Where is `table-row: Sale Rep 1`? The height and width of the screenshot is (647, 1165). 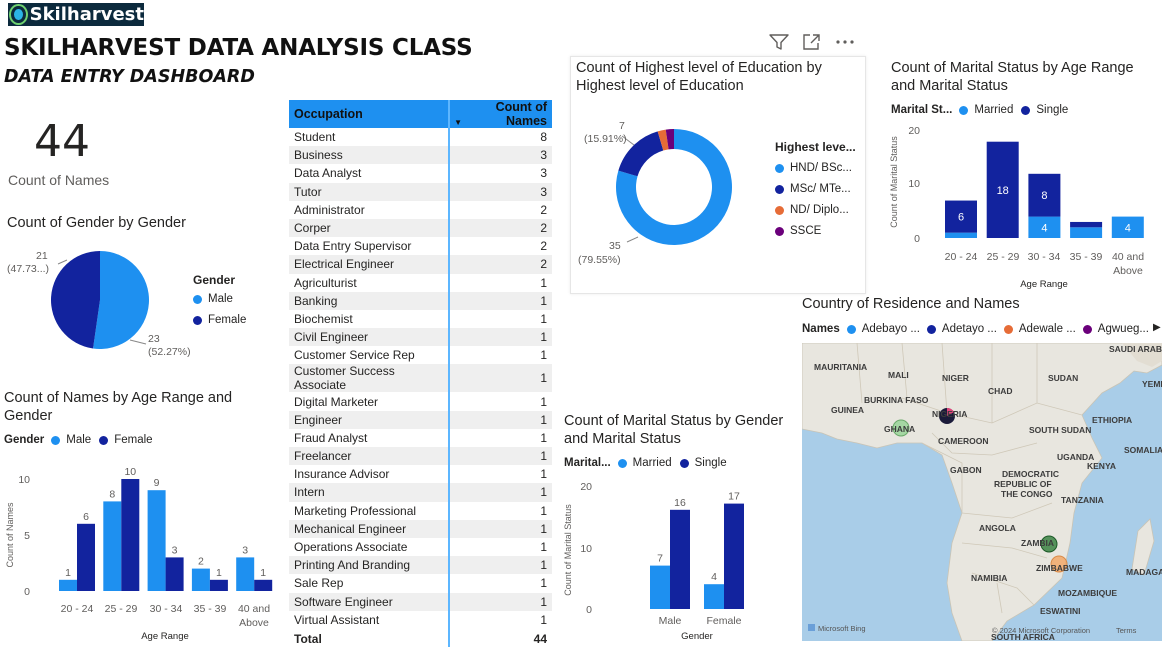
table-row: Sale Rep 1 is located at coordinates (420, 583).